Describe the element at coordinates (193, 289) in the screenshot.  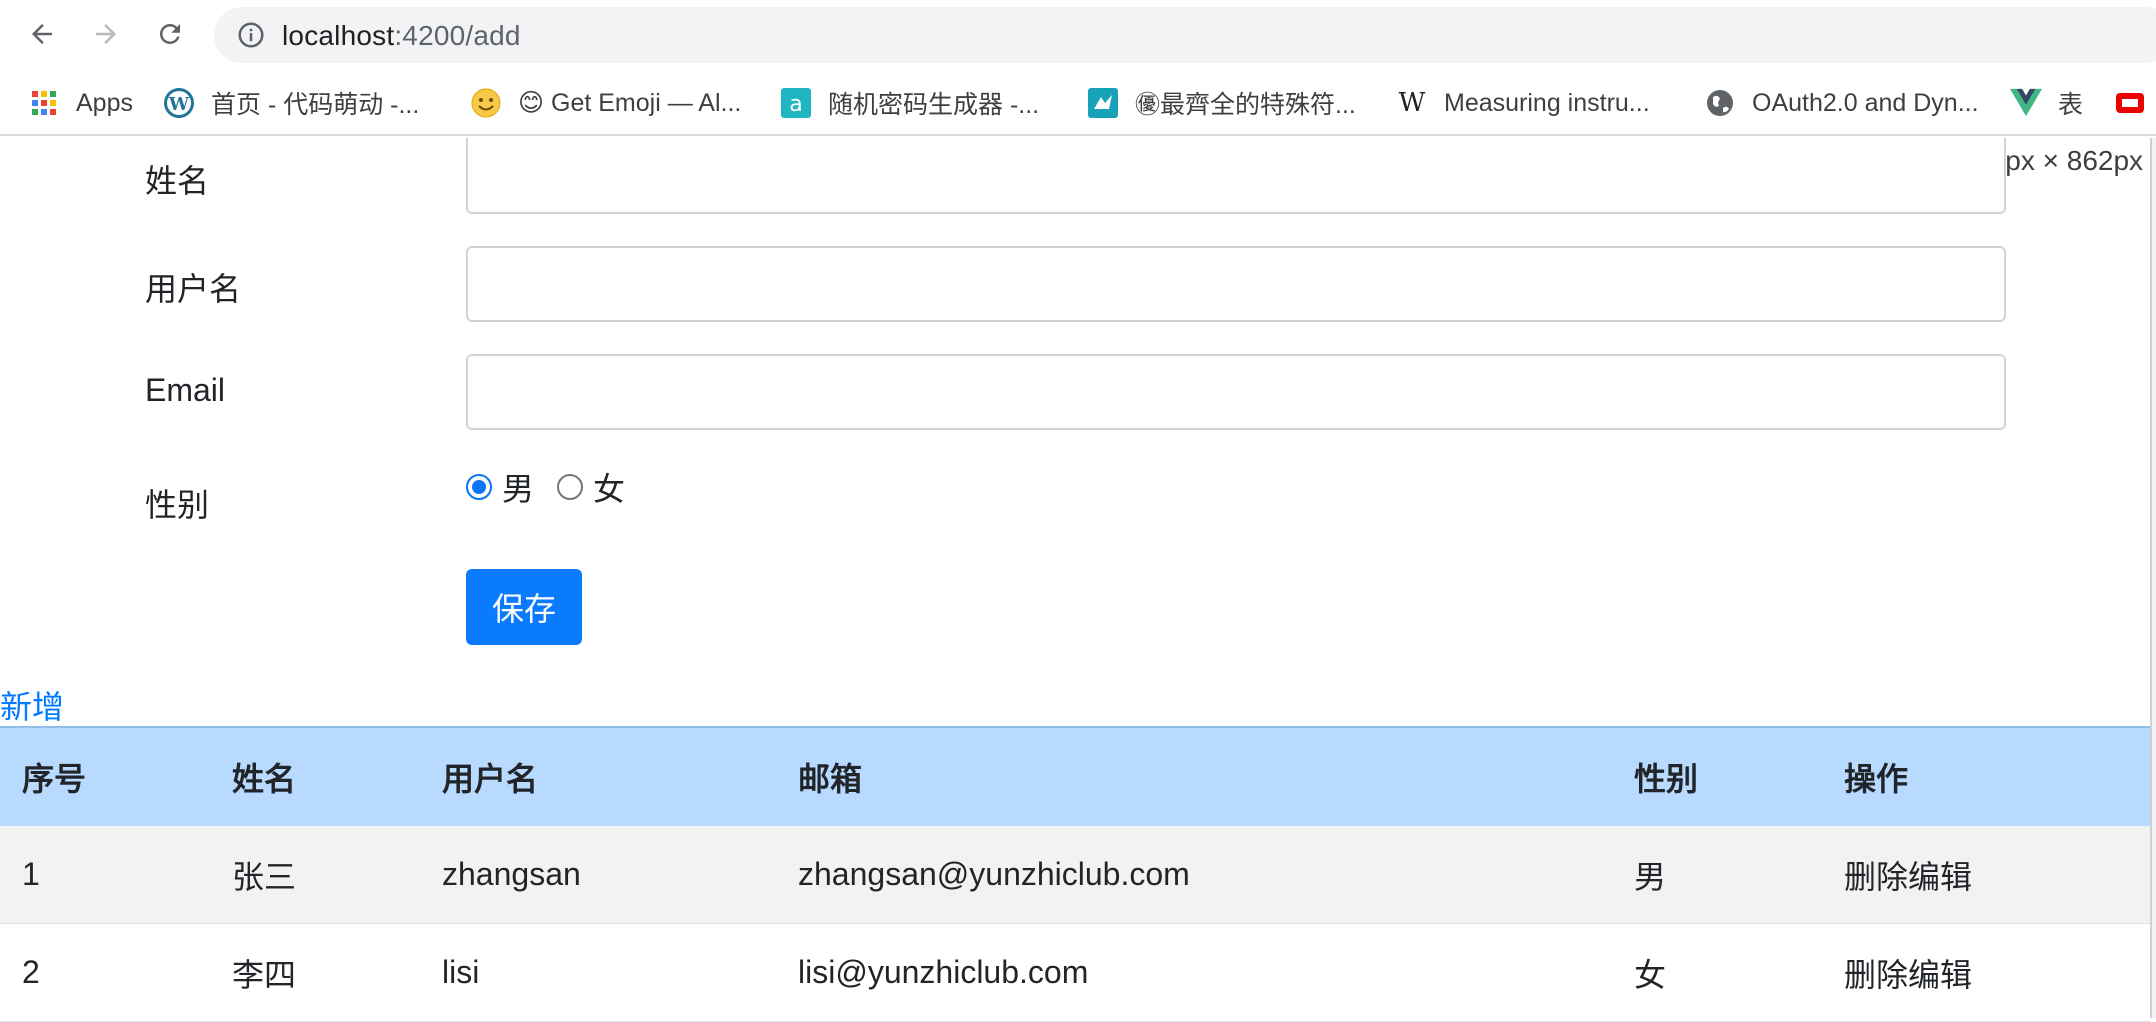
I see `username-label: 用户名` at that location.